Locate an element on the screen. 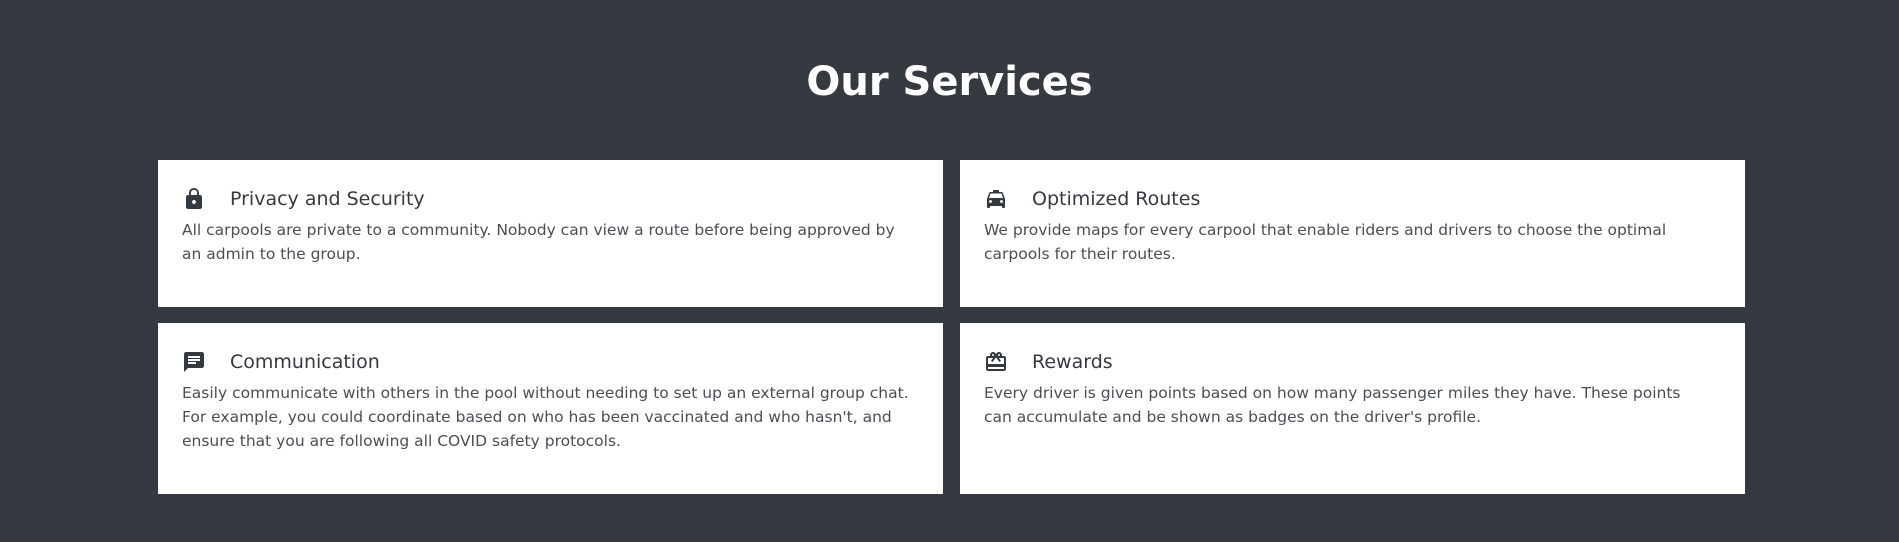 This screenshot has width=1899, height=542. card-header: Communication is located at coordinates (550, 362).